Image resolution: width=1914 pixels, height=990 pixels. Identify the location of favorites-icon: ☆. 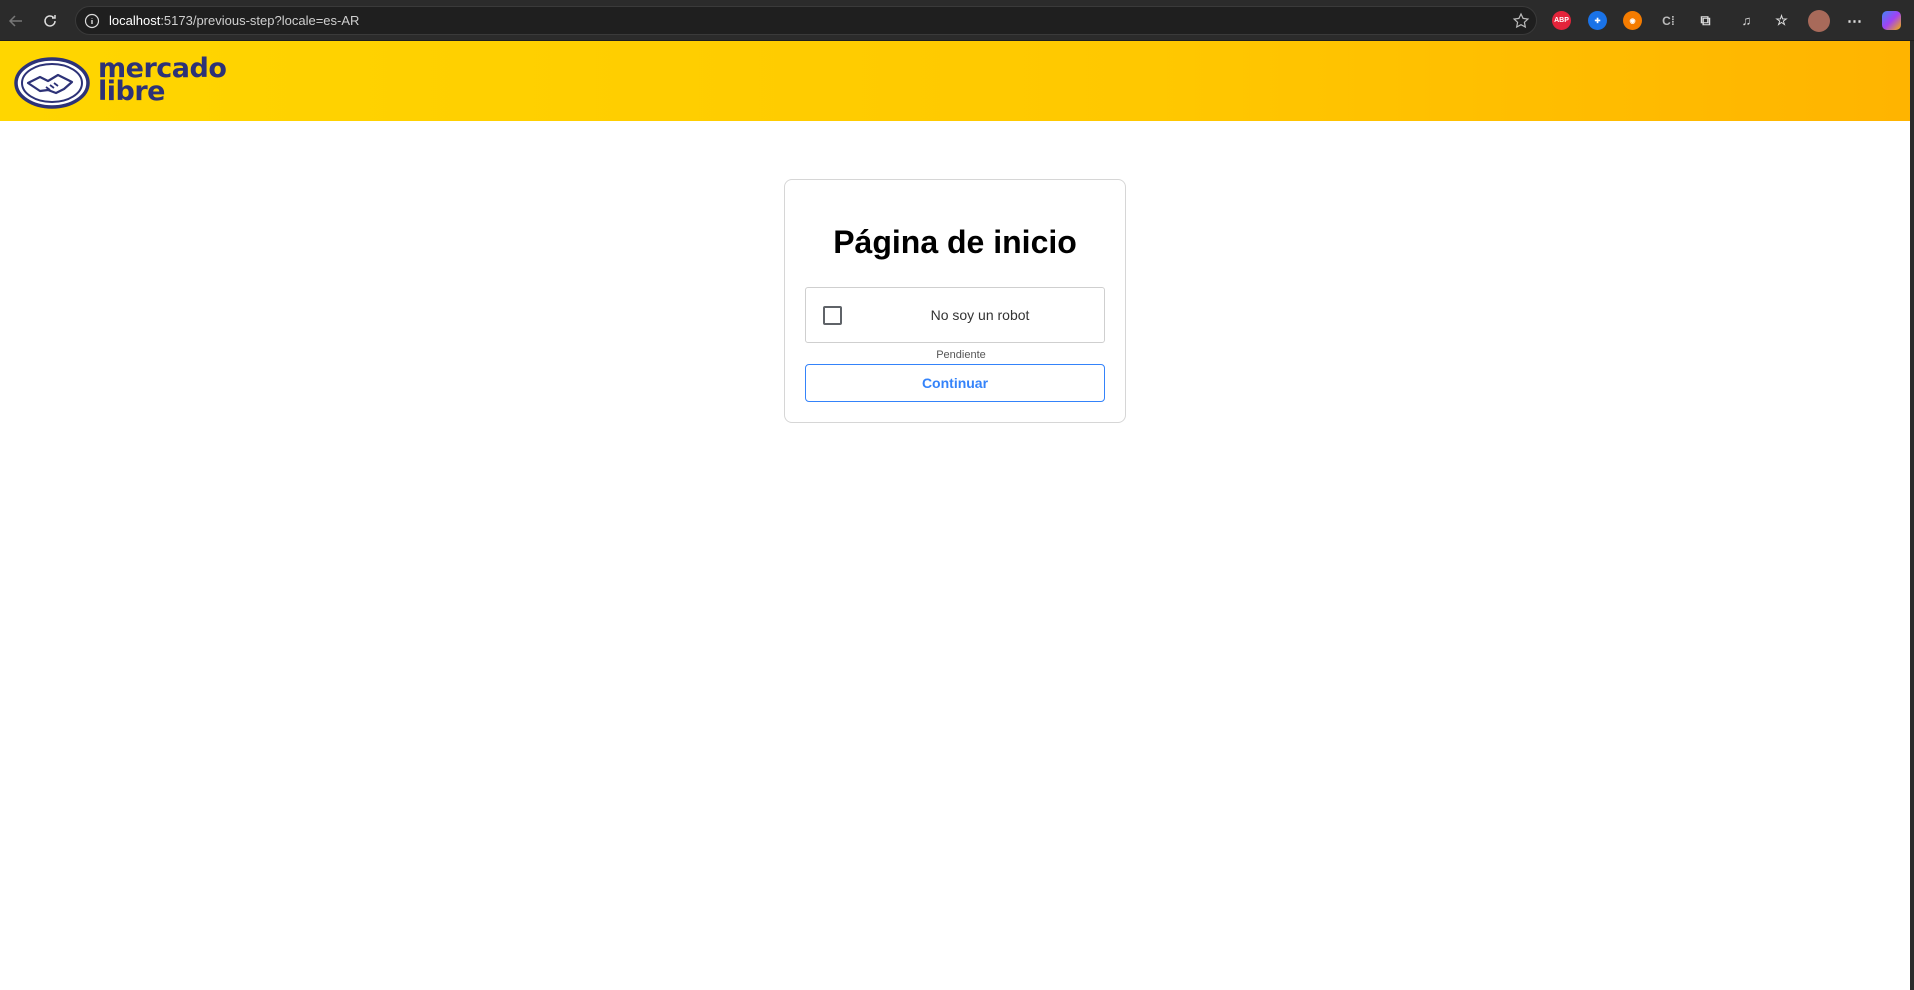
(1781, 20).